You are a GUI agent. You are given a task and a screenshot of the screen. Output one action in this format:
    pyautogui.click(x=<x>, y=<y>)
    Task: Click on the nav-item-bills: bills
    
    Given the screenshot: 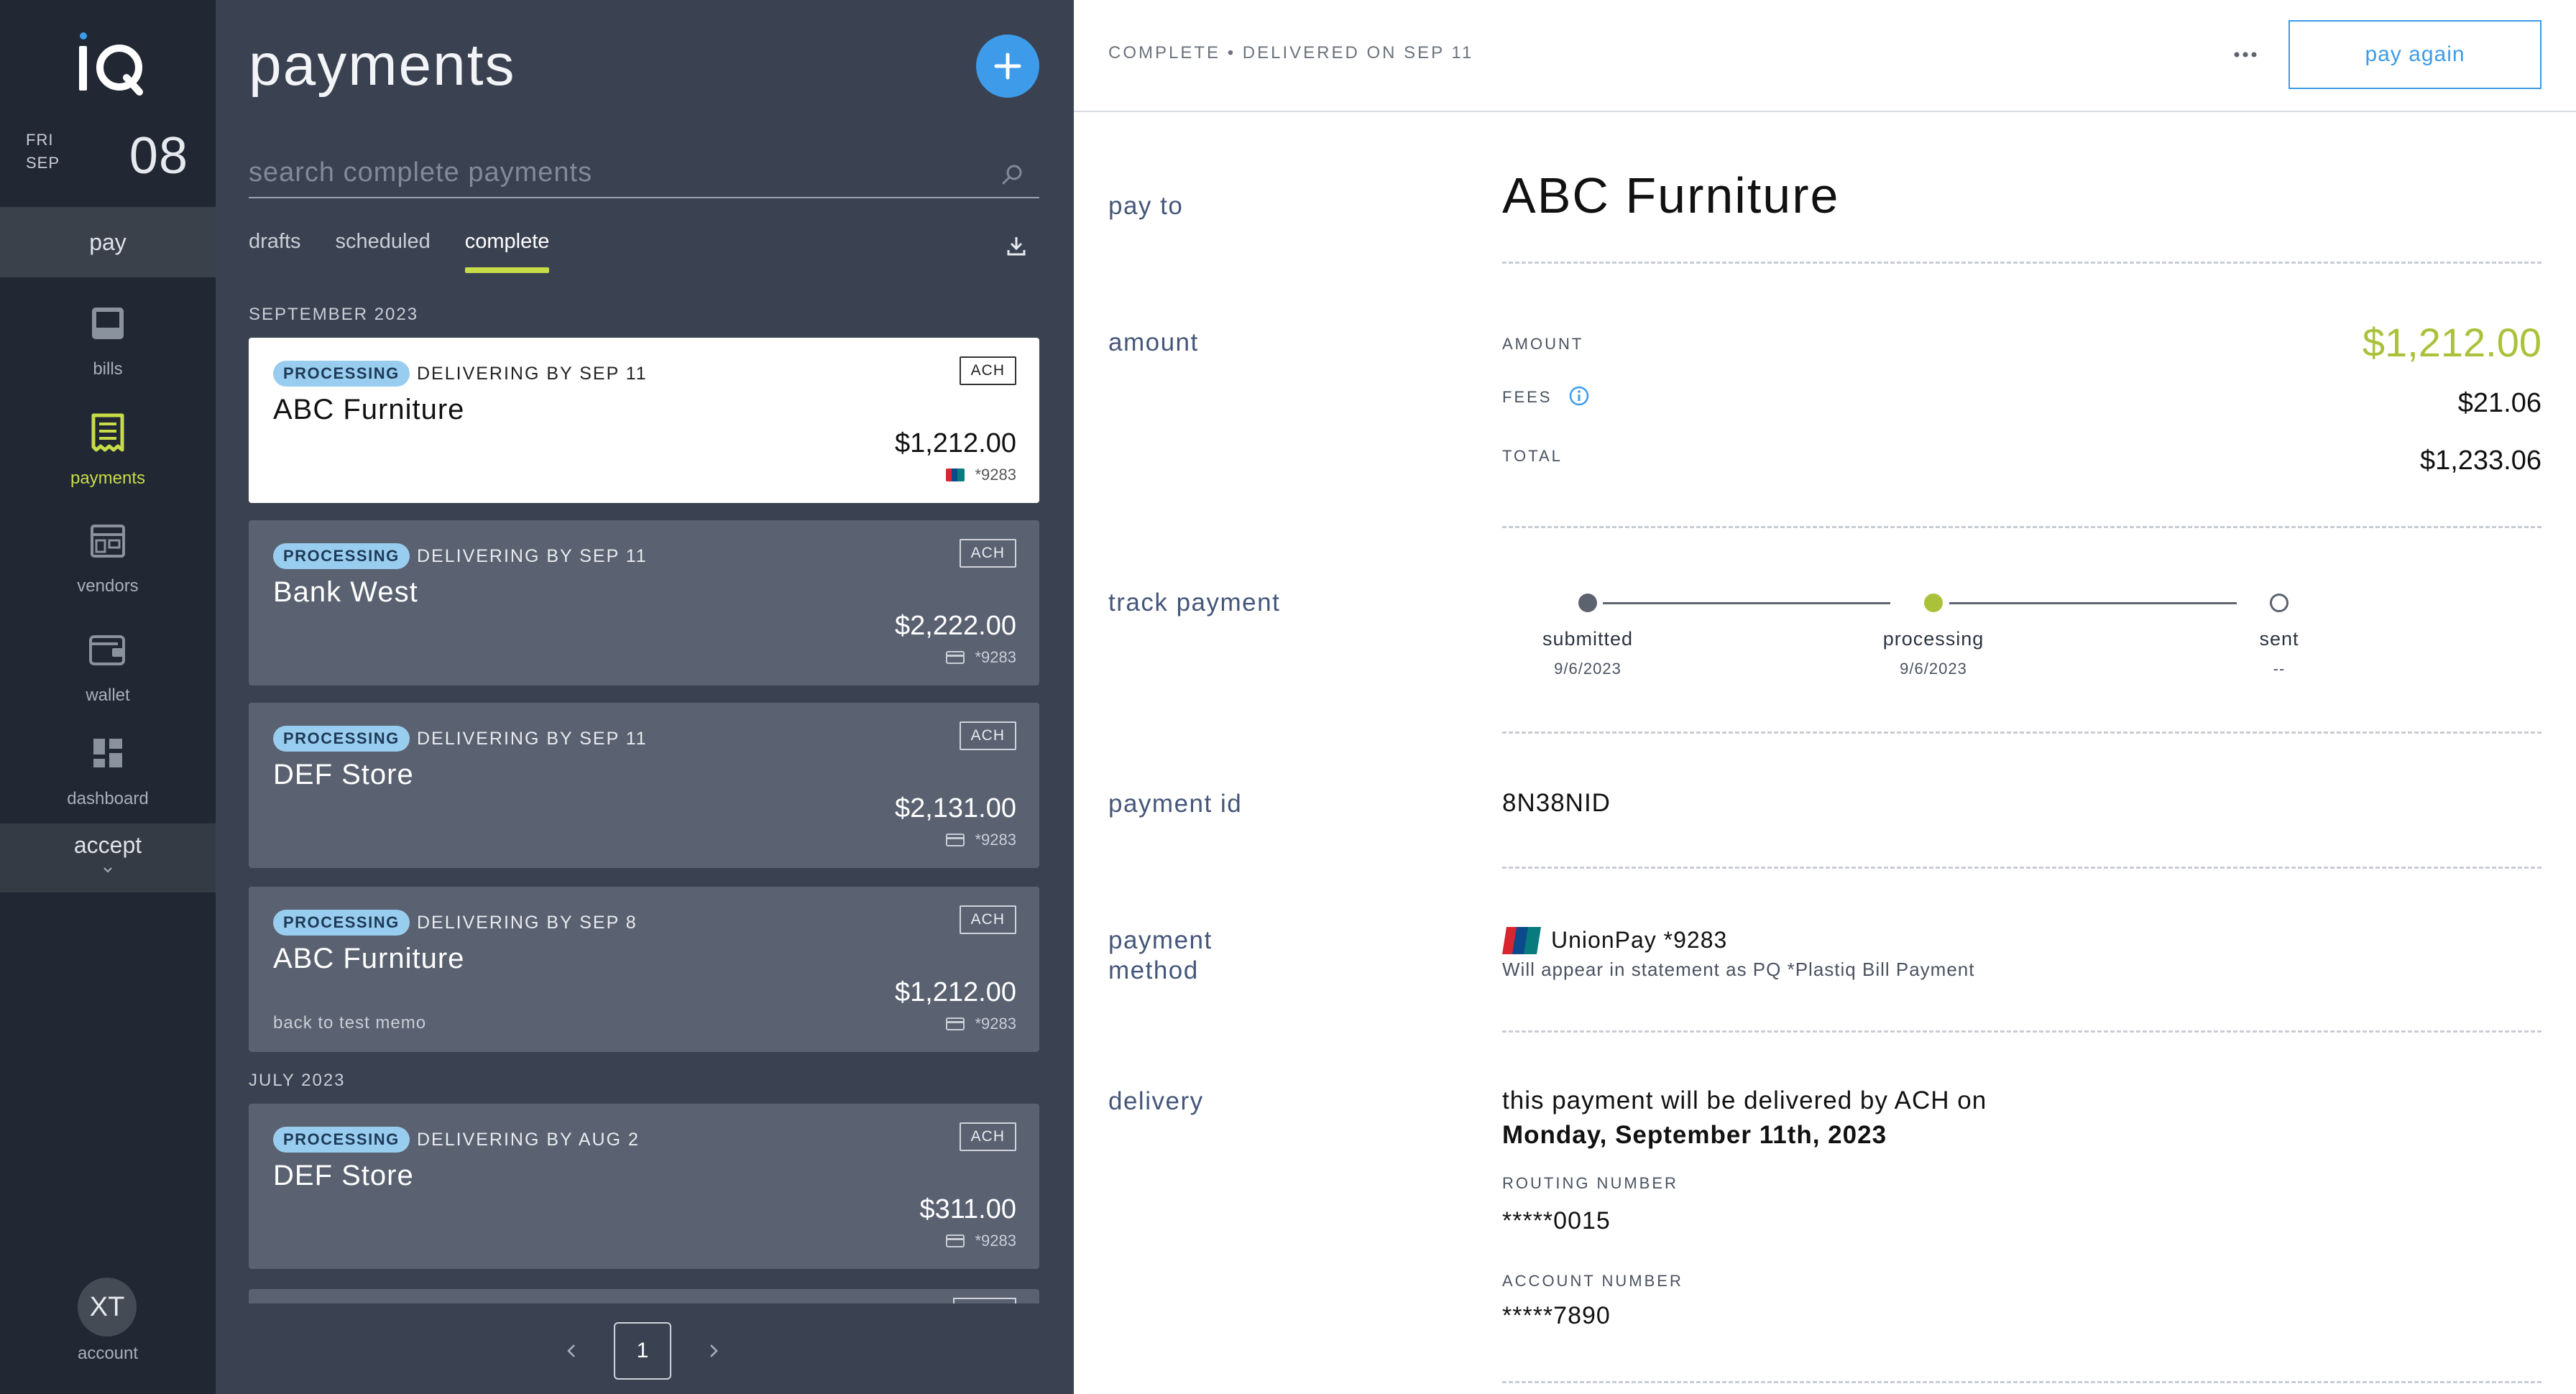 What is the action you would take?
    pyautogui.click(x=108, y=337)
    